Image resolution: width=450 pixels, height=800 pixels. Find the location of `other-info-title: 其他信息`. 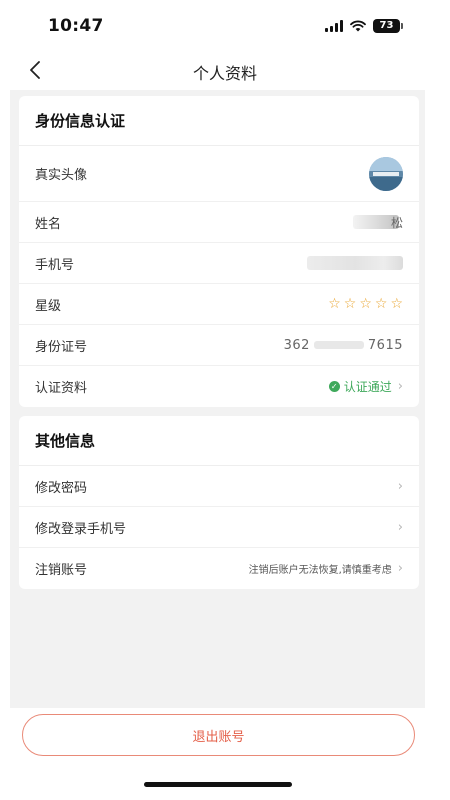

other-info-title: 其他信息 is located at coordinates (219, 441).